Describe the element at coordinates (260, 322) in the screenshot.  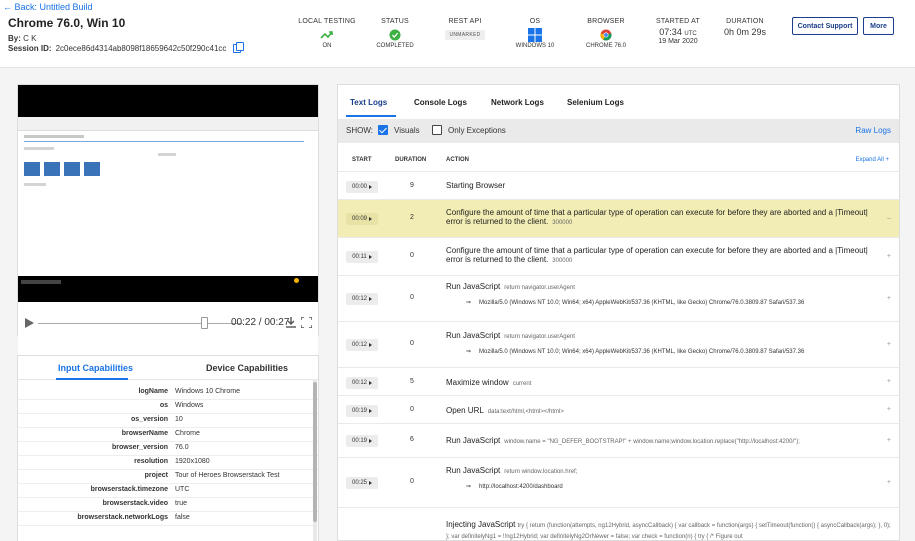
I see `playback-time: 00:22 / 00:27` at that location.